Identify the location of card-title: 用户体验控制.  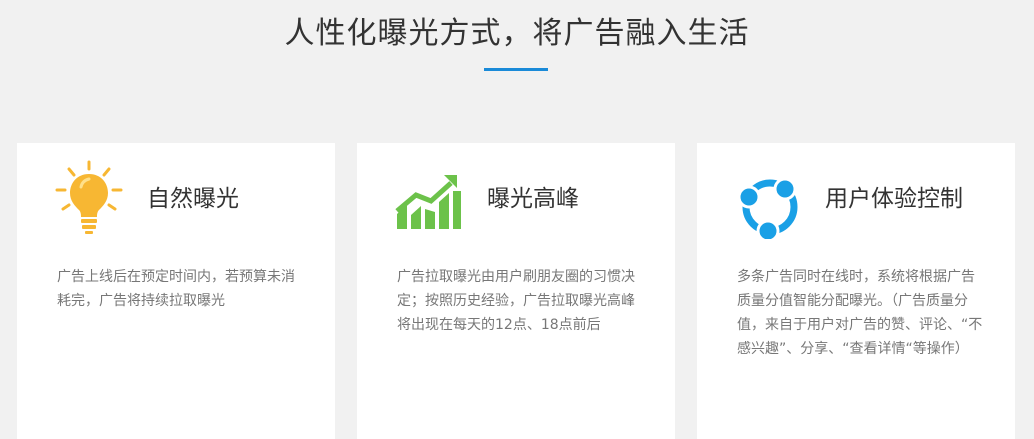
(894, 199).